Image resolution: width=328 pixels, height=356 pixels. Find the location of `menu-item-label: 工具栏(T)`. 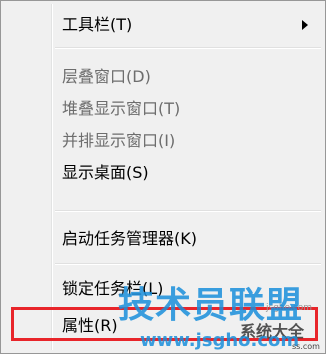

menu-item-label: 工具栏(T) is located at coordinates (97, 24).